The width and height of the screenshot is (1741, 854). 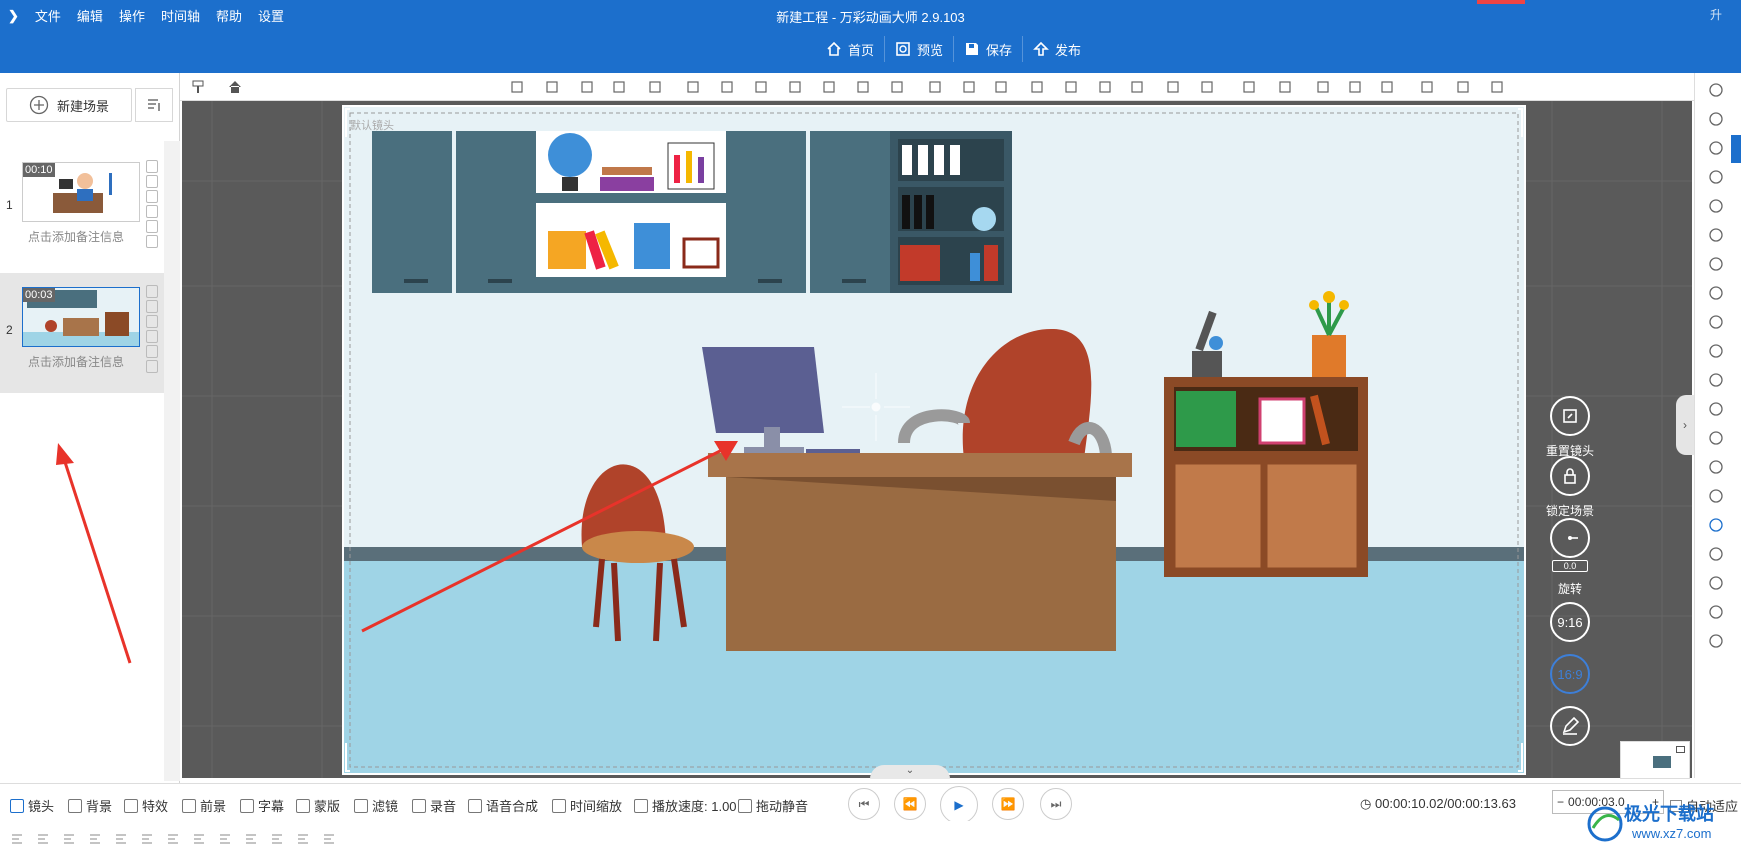 I want to click on scene-thumbnail: 00:10, so click(x=81, y=192).